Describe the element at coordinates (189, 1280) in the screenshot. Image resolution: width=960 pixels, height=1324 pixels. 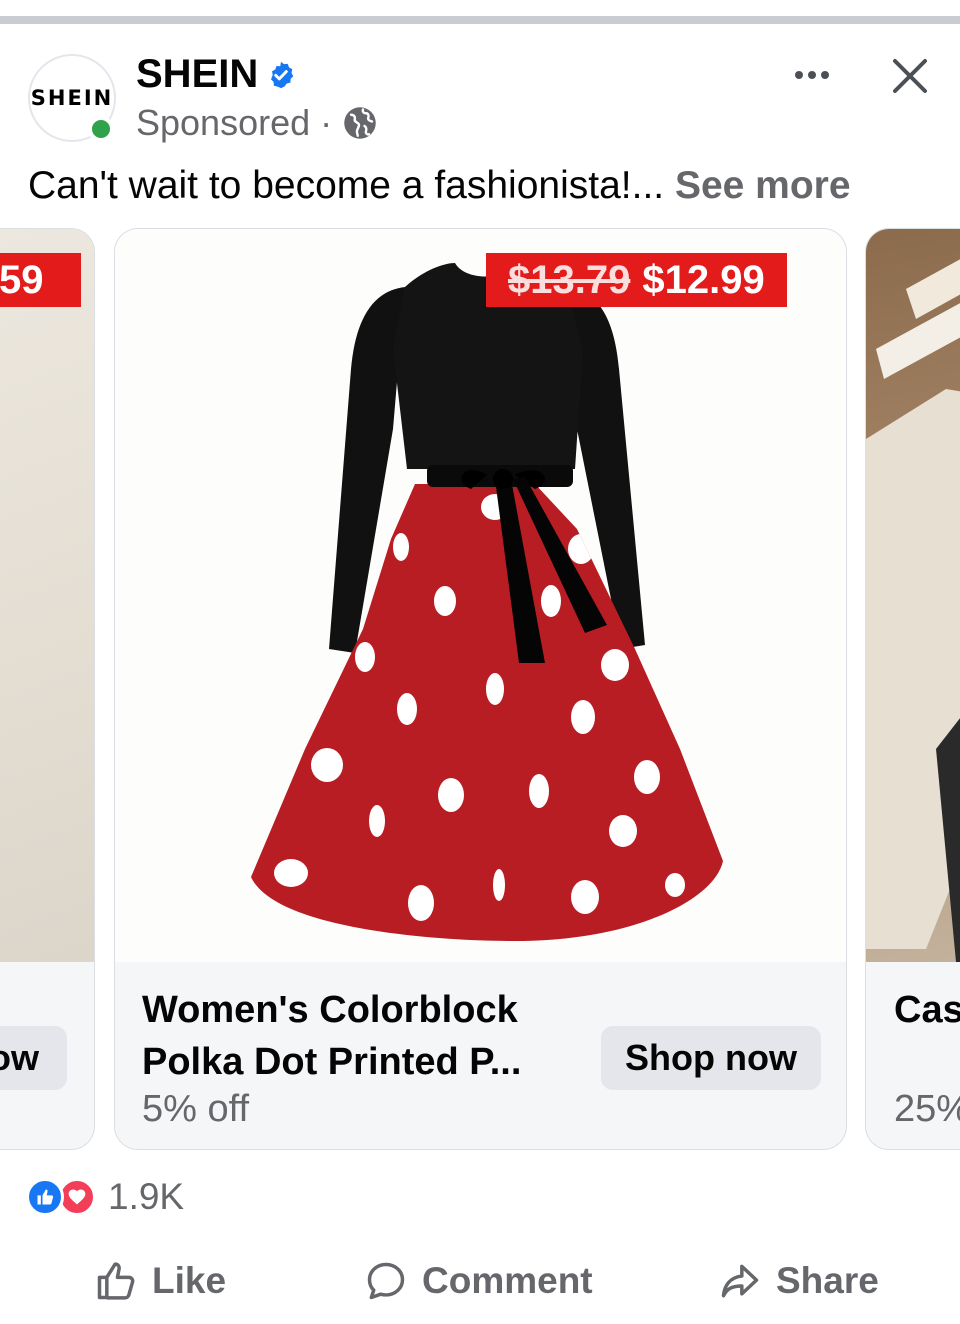
I see `like-label: Like` at that location.